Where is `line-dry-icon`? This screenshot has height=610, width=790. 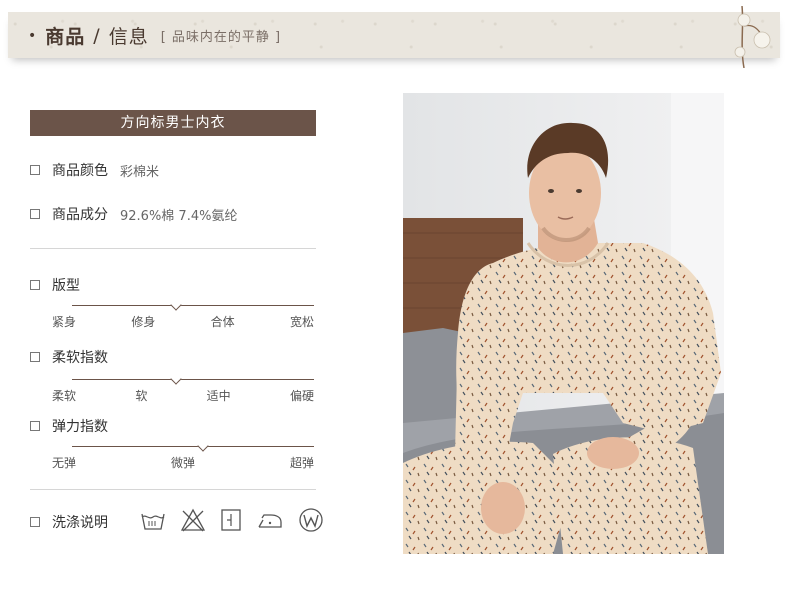
line-dry-icon is located at coordinates (231, 520).